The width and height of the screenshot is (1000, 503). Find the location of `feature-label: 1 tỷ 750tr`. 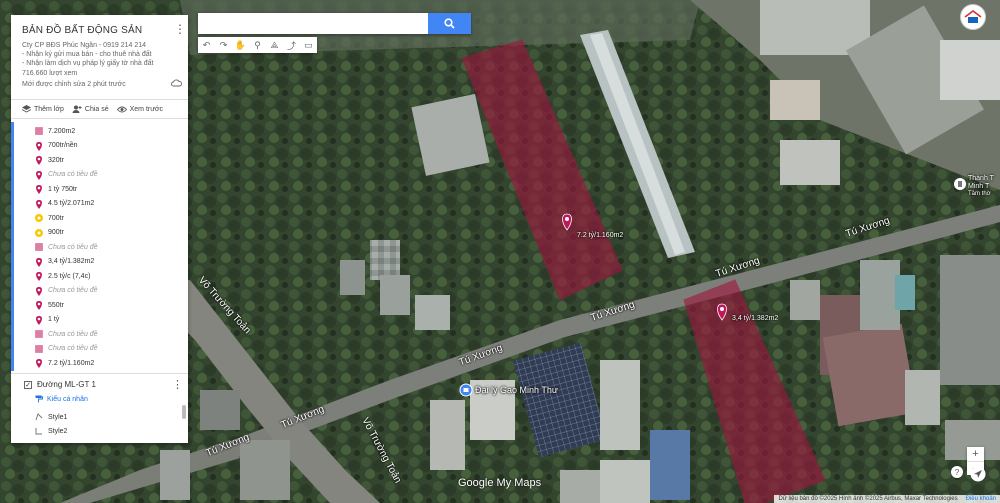

feature-label: 1 tỷ 750tr is located at coordinates (63, 189).